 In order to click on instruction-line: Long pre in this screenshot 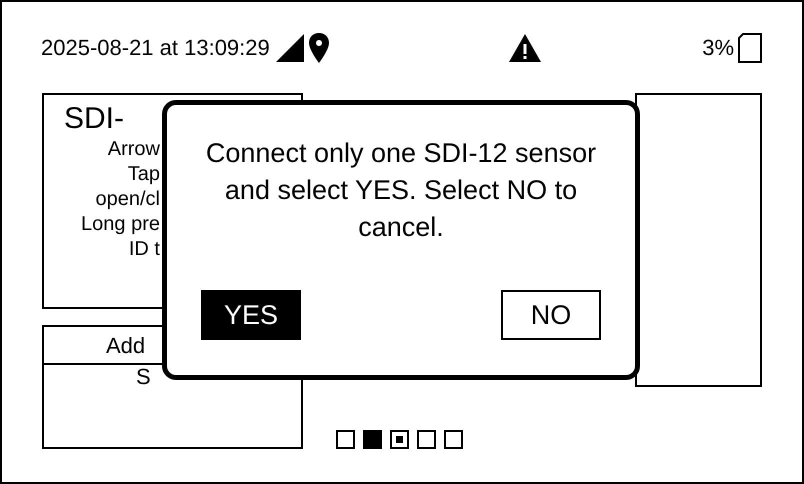, I will do `click(120, 224)`.